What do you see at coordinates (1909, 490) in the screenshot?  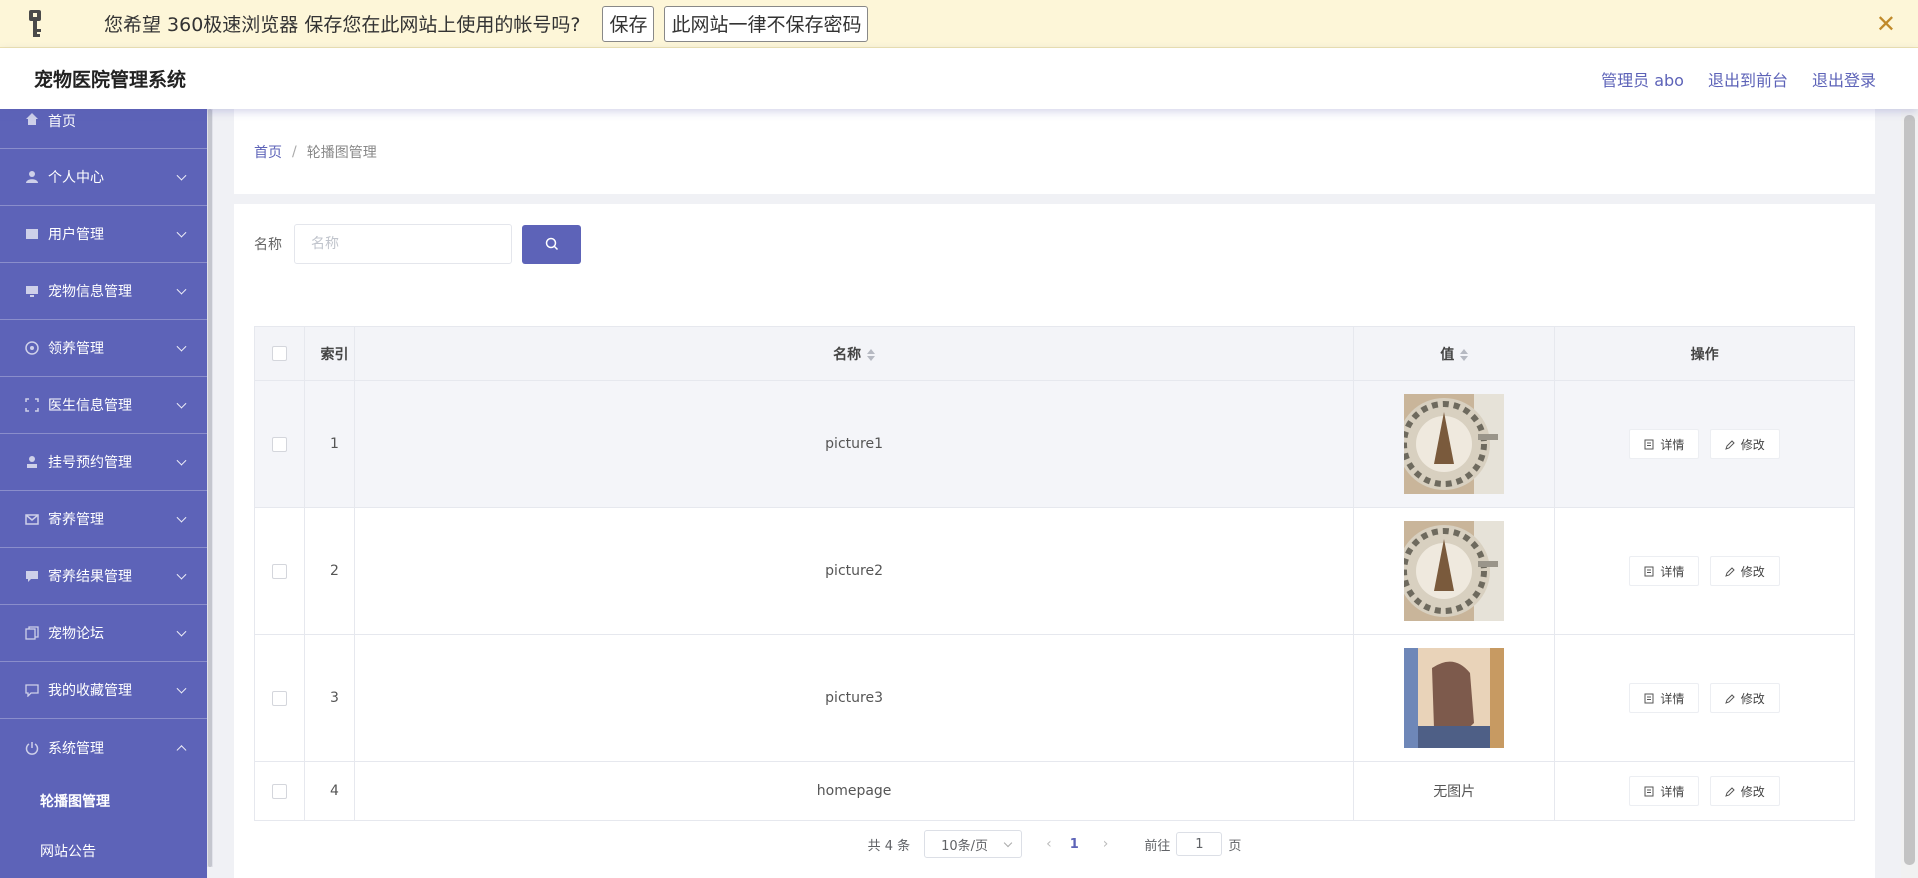 I see `page-scrollbar-thumb` at bounding box center [1909, 490].